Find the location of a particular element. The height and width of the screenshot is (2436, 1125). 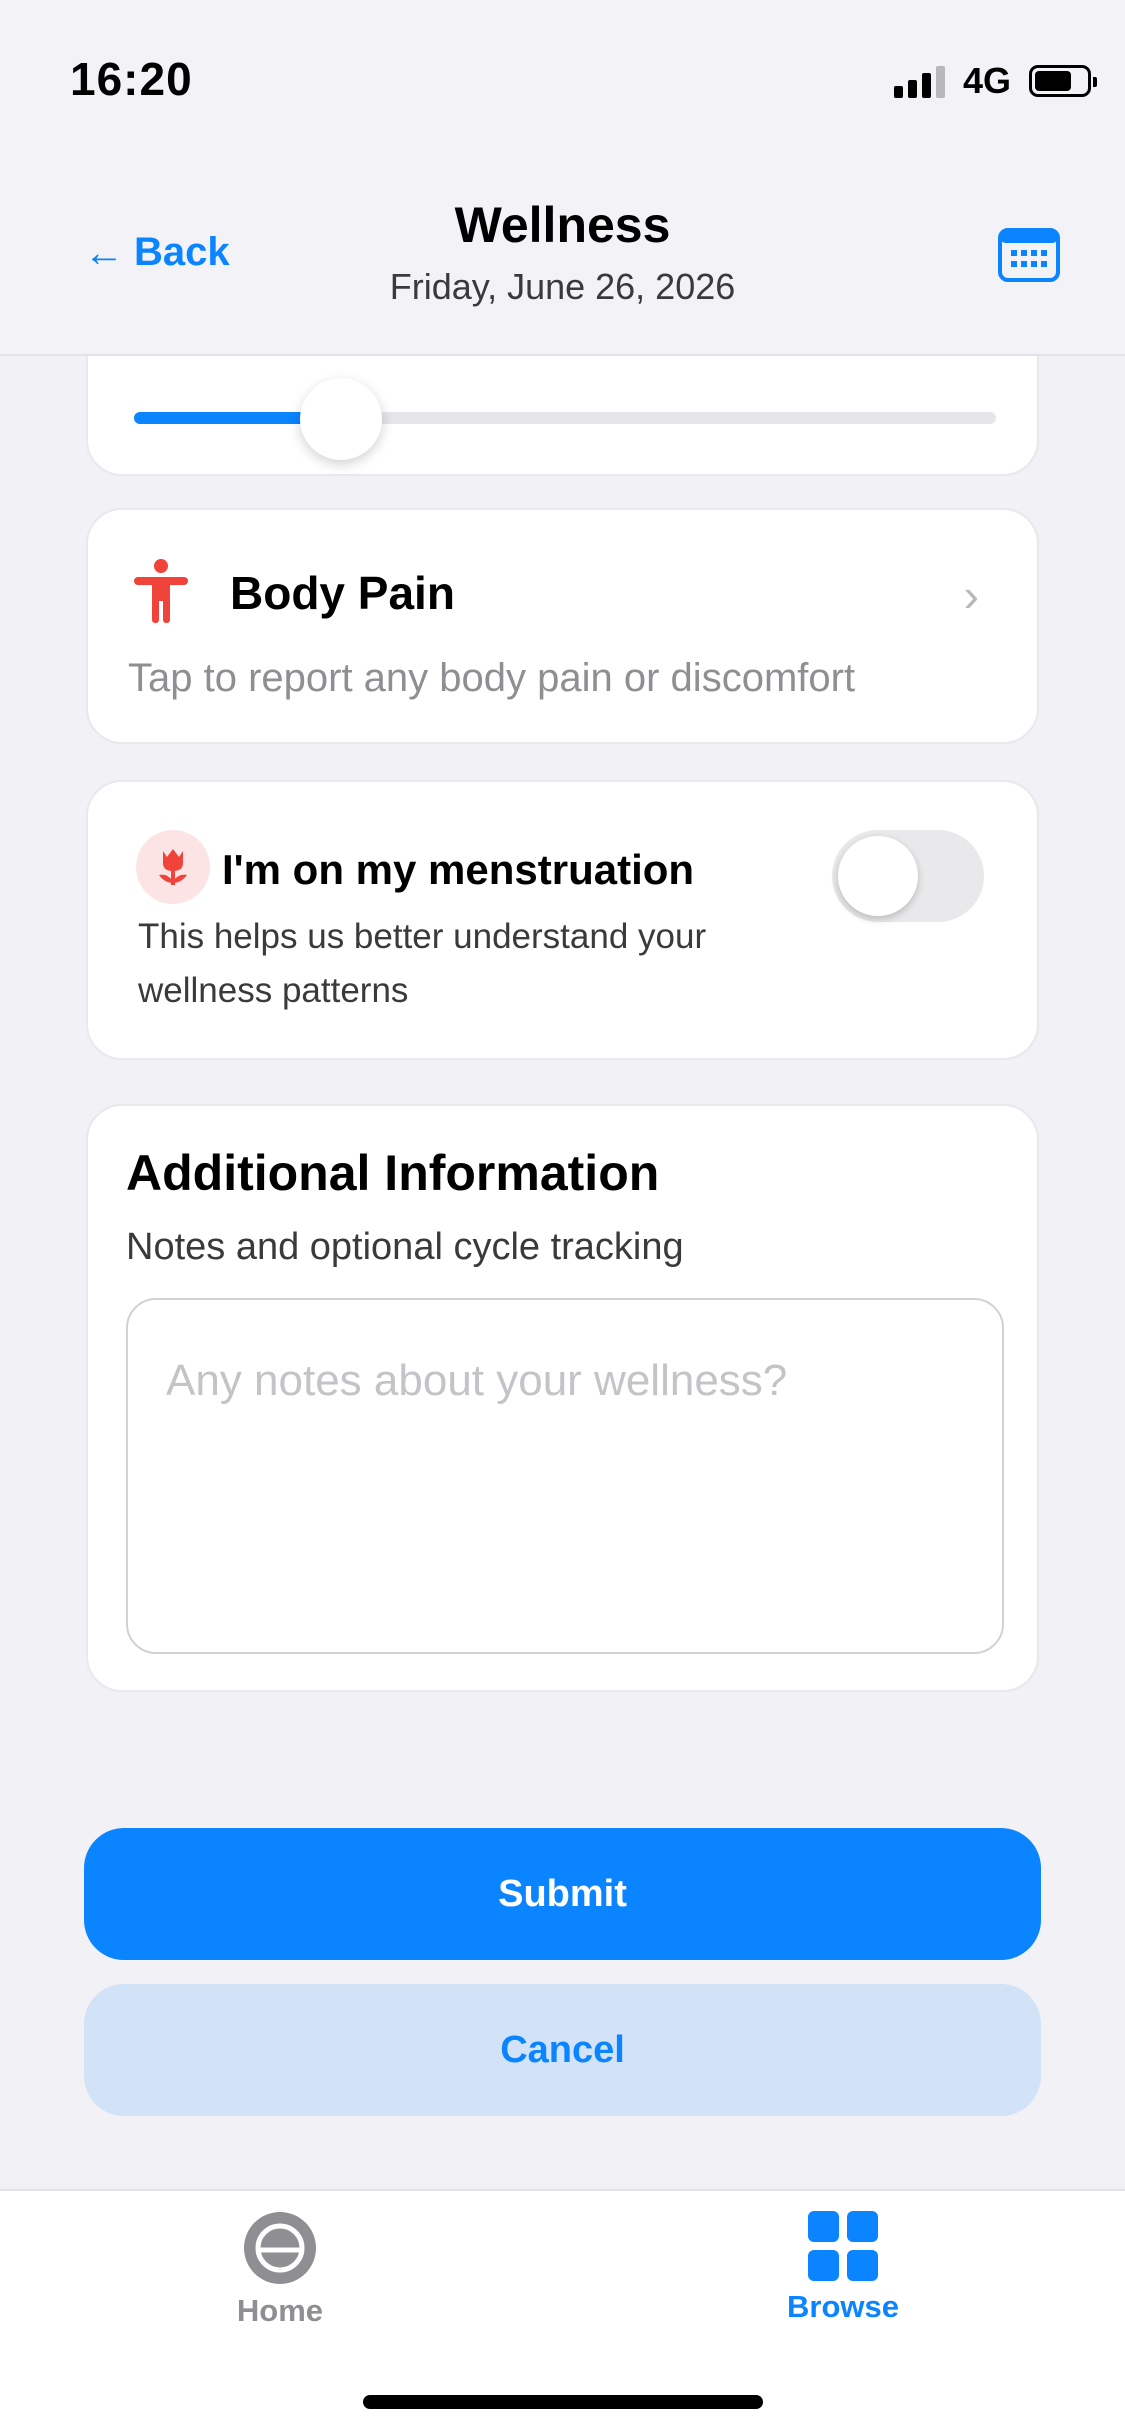

submit-button: Submit is located at coordinates (562, 1894).